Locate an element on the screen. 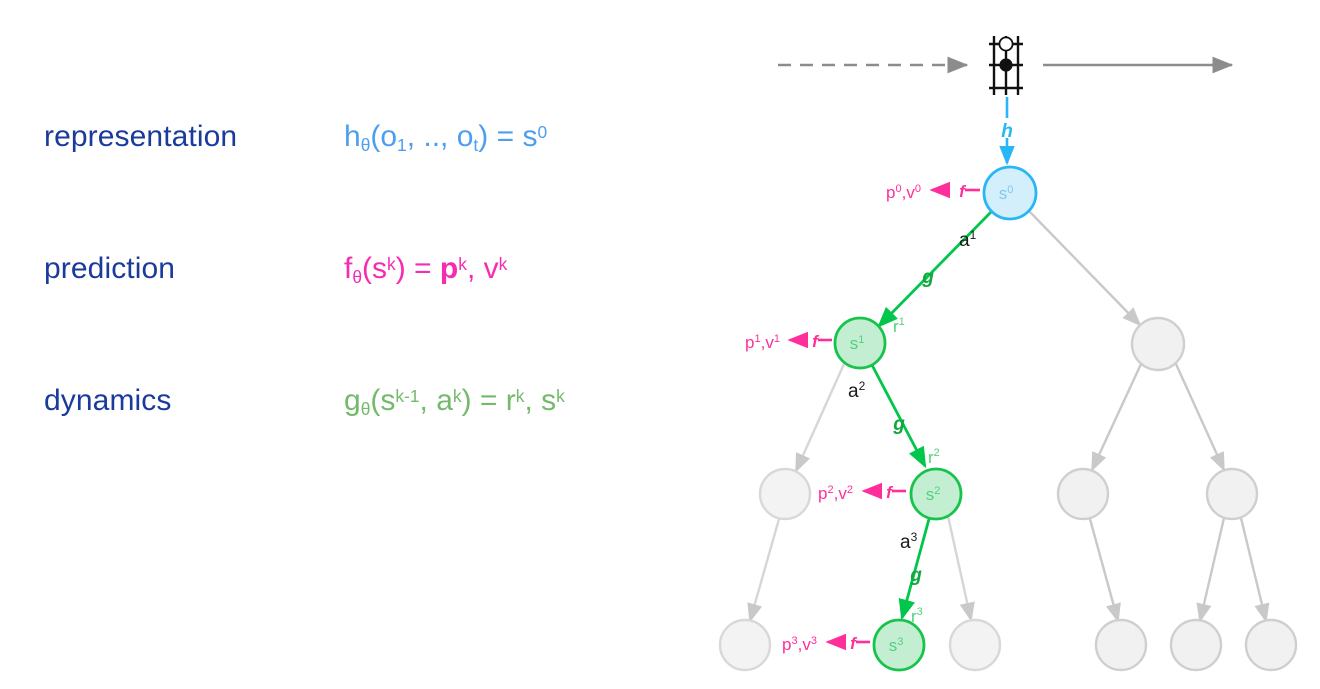 This screenshot has width=1320, height=689. go-stone-black-icon is located at coordinates (1006, 65).